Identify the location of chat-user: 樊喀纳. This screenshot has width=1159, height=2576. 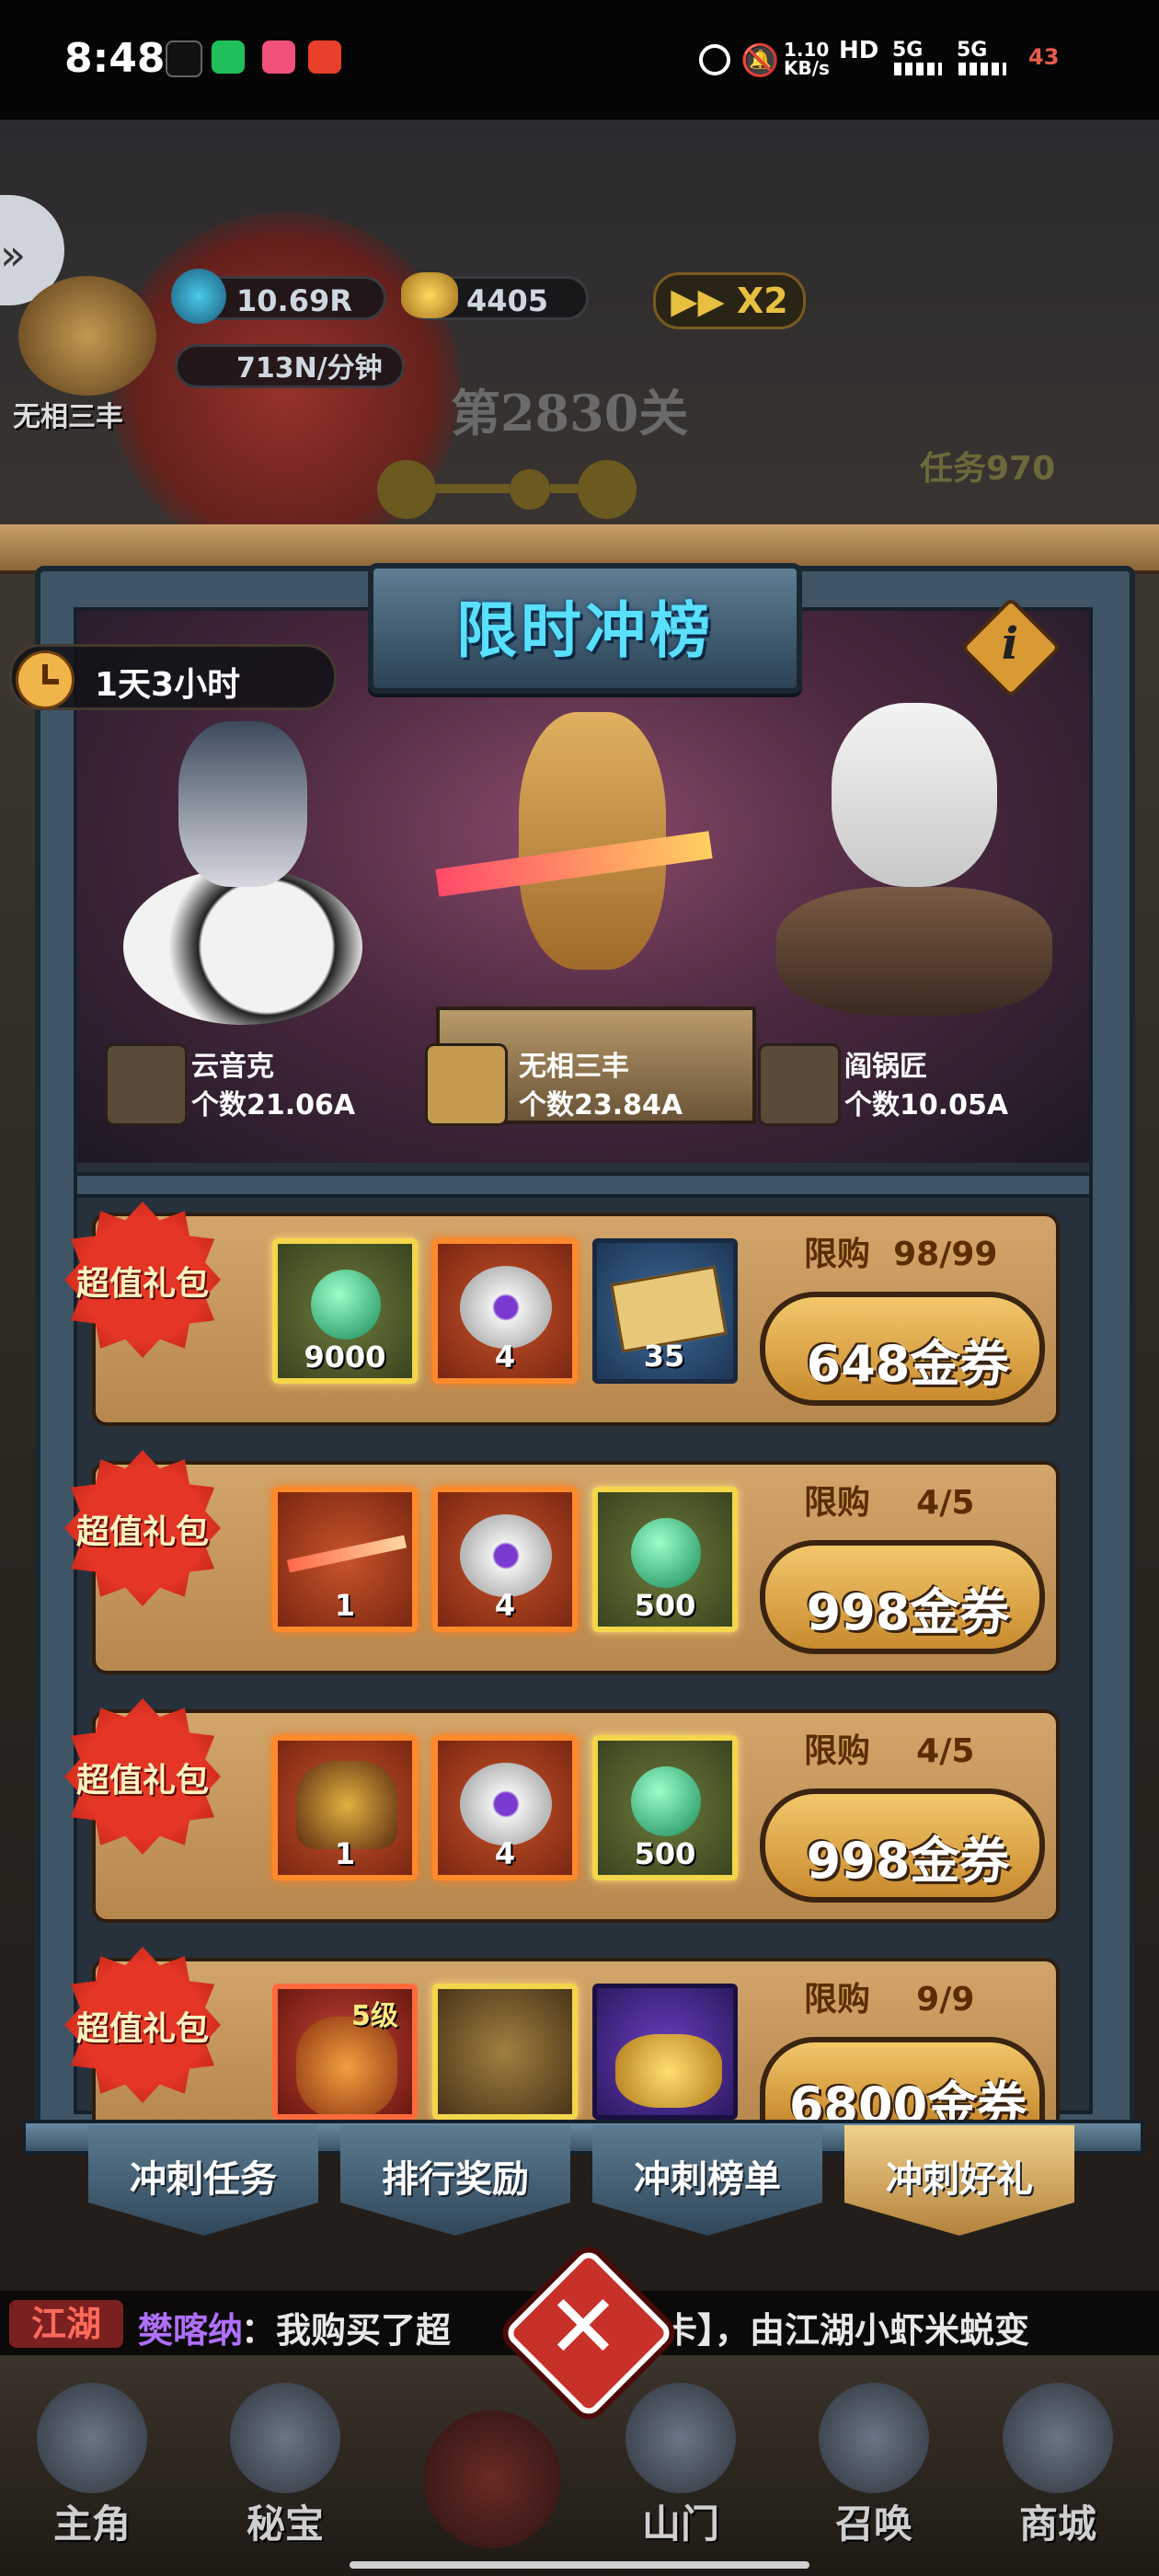
(191, 2330).